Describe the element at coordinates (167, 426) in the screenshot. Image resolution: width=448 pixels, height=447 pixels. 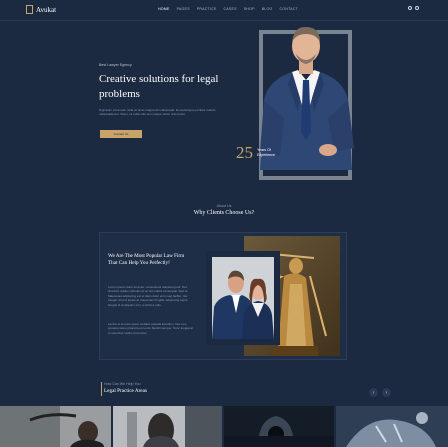
I see `practice-card-family` at that location.